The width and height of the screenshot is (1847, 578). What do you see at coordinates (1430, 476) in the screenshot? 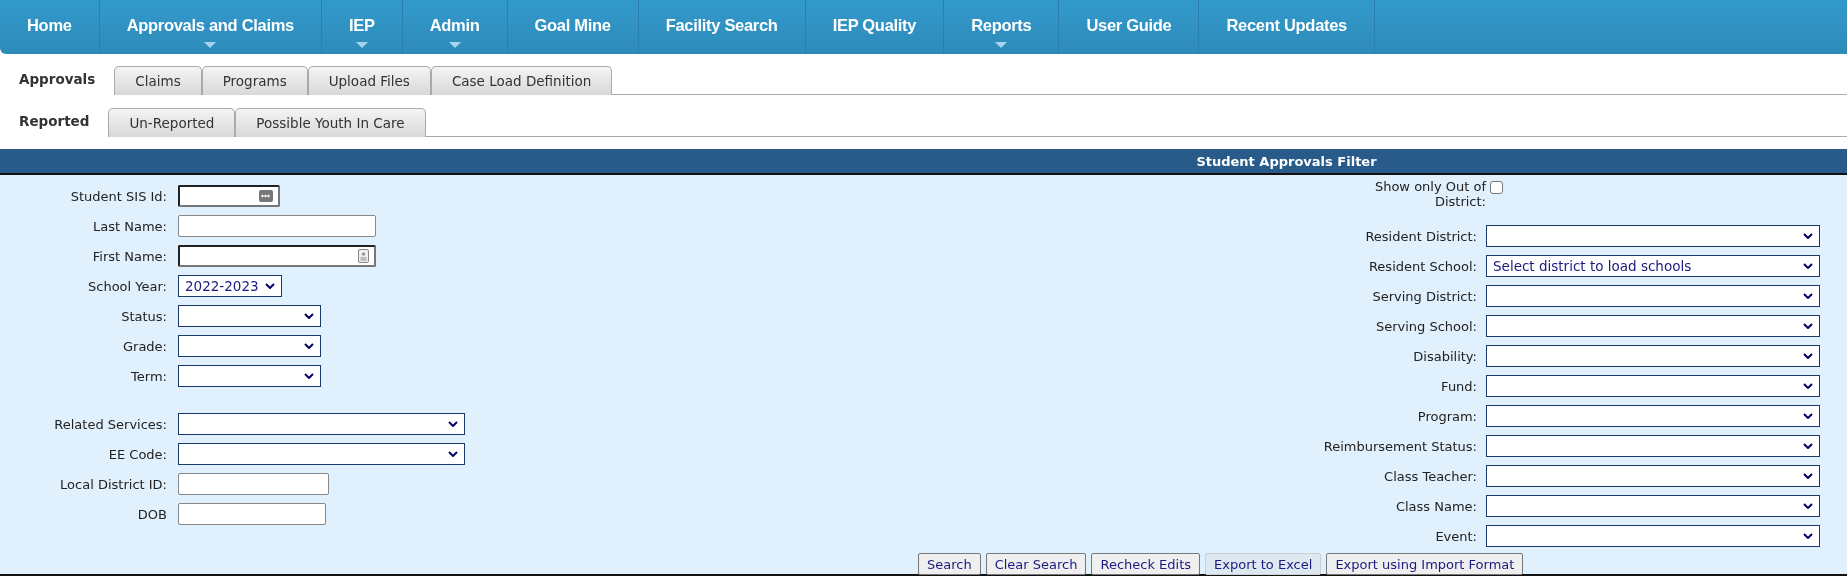
I see `field-label: Class Teacher:` at bounding box center [1430, 476].